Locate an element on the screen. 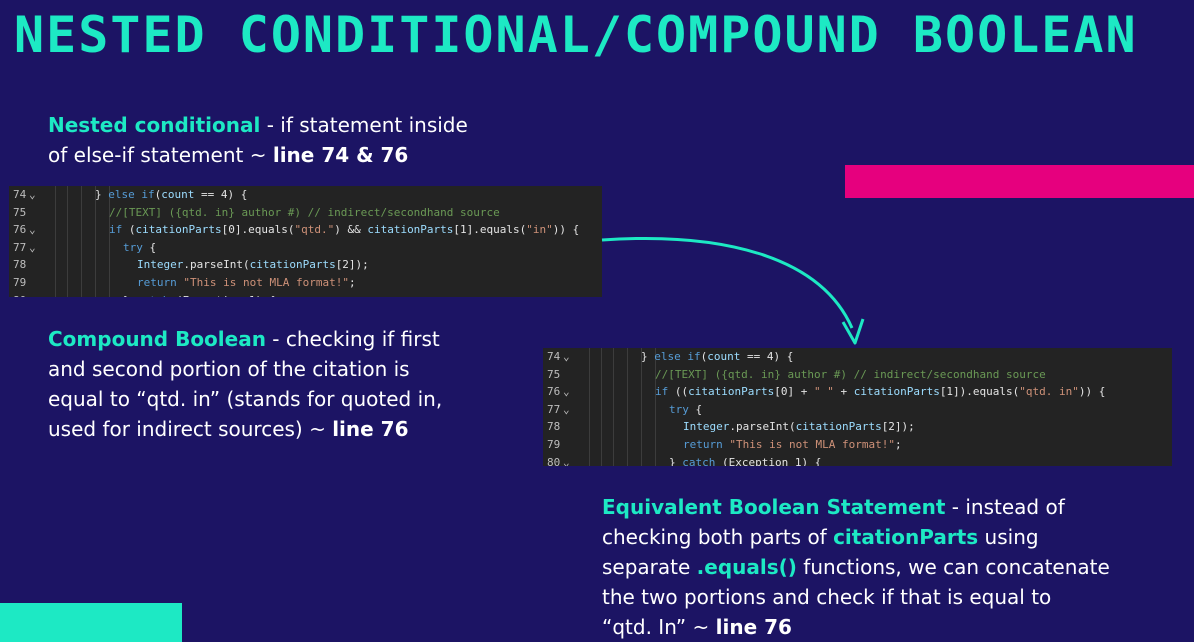  equivalent-boolean-term: Equivalent Boolean Statement is located at coordinates (774, 507).